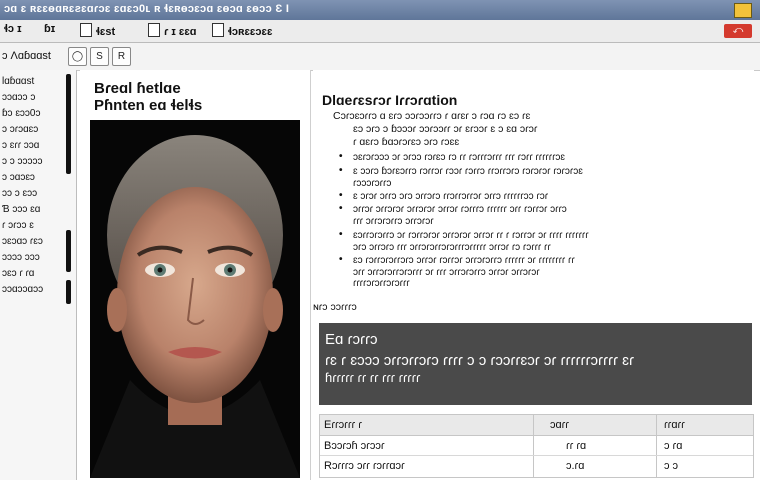 This screenshot has width=760, height=480. I want to click on sidebar-item: ɔ ɛɾɾ ɔɔɑ, so click(20, 145).